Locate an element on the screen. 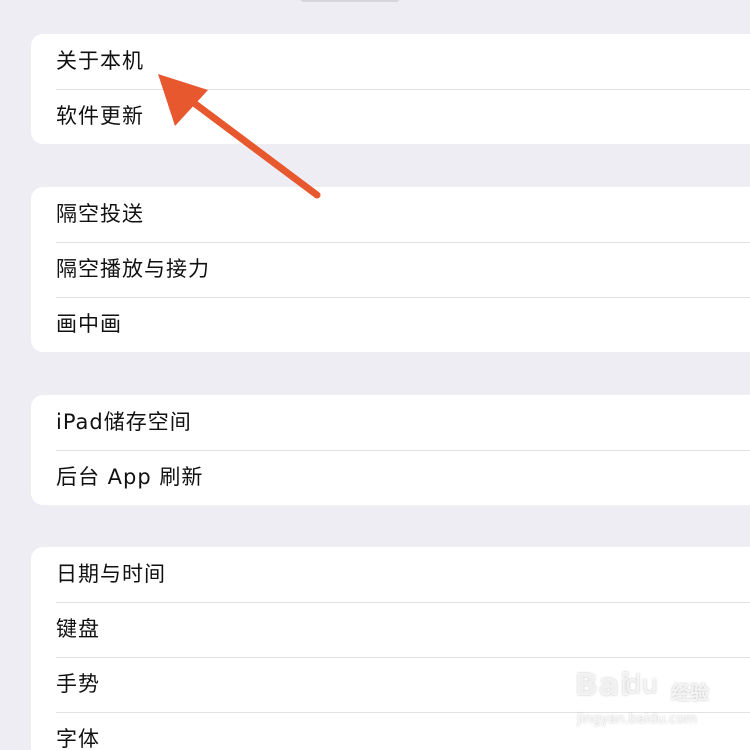 Image resolution: width=750 pixels, height=750 pixels. row-label: iPad储存空间 is located at coordinates (124, 422).